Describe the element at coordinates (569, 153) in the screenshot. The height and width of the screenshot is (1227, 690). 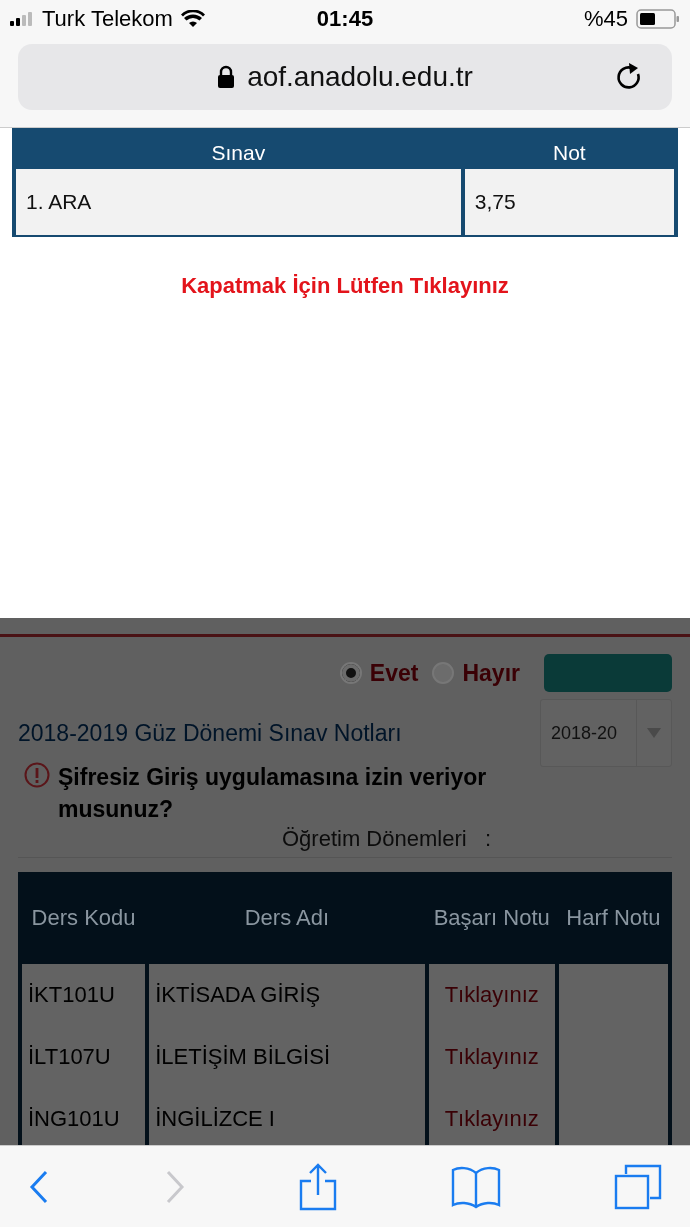
I see `column-header: Not` at that location.